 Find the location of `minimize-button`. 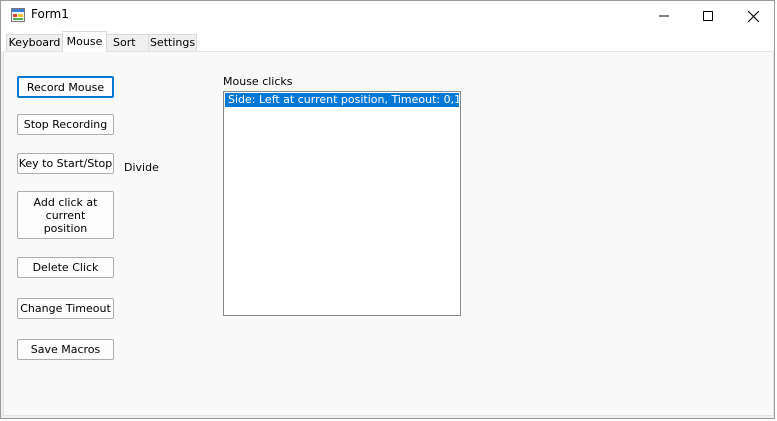

minimize-button is located at coordinates (664, 16).